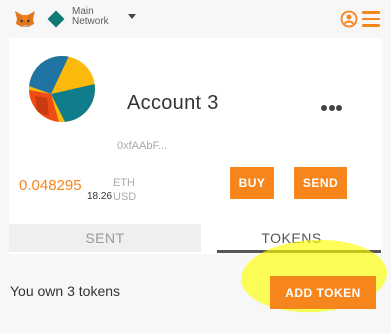  I want to click on network-selector: Main Network, so click(102, 17).